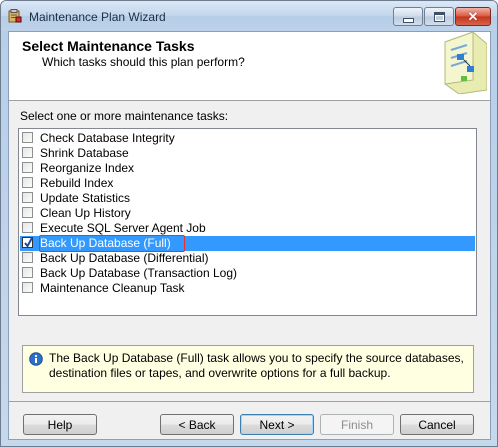 The width and height of the screenshot is (498, 447). I want to click on footer-divider, so click(249, 401).